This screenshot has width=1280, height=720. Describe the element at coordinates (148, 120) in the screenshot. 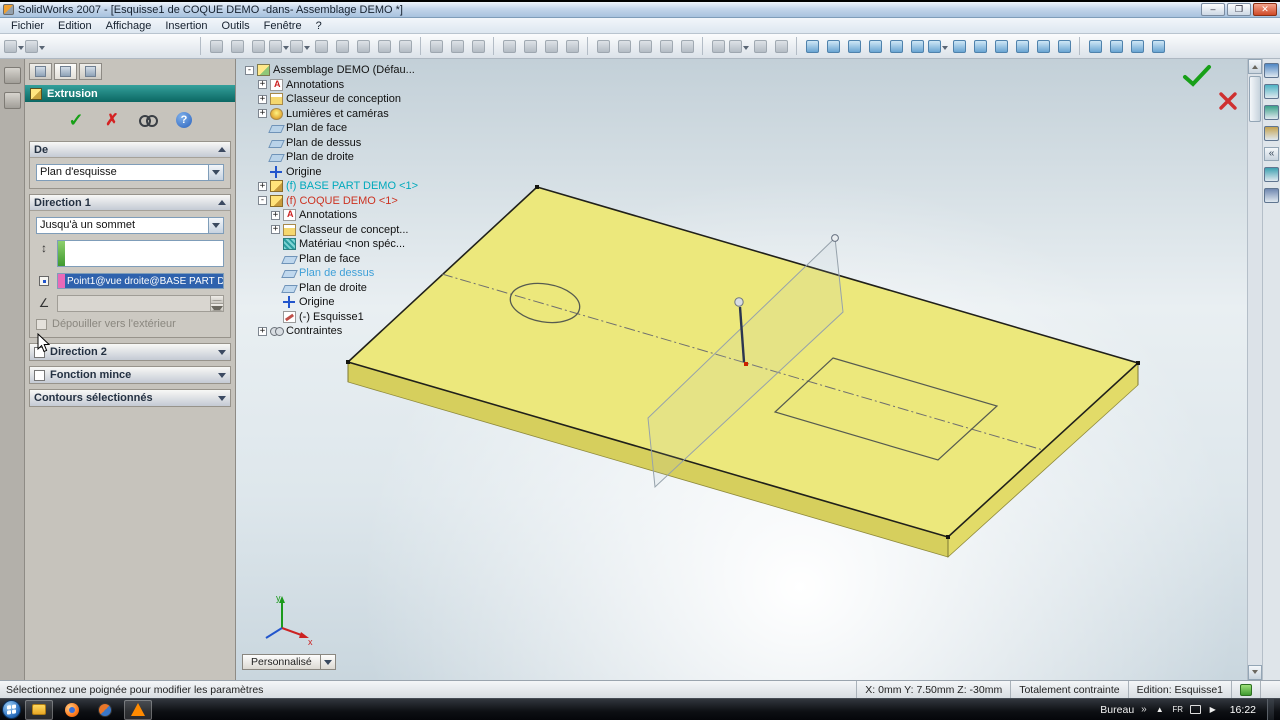

I see `detailed-preview-button` at that location.